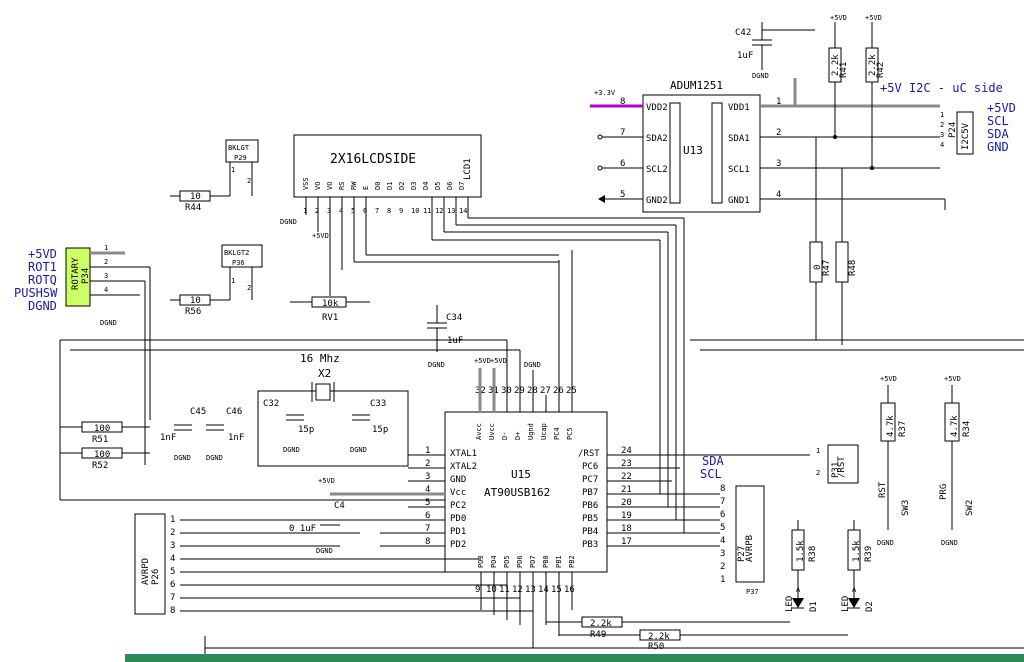 Image resolution: width=1024 pixels, height=662 pixels. Describe the element at coordinates (752, 592) in the screenshot. I see `svg-text: P37` at that location.